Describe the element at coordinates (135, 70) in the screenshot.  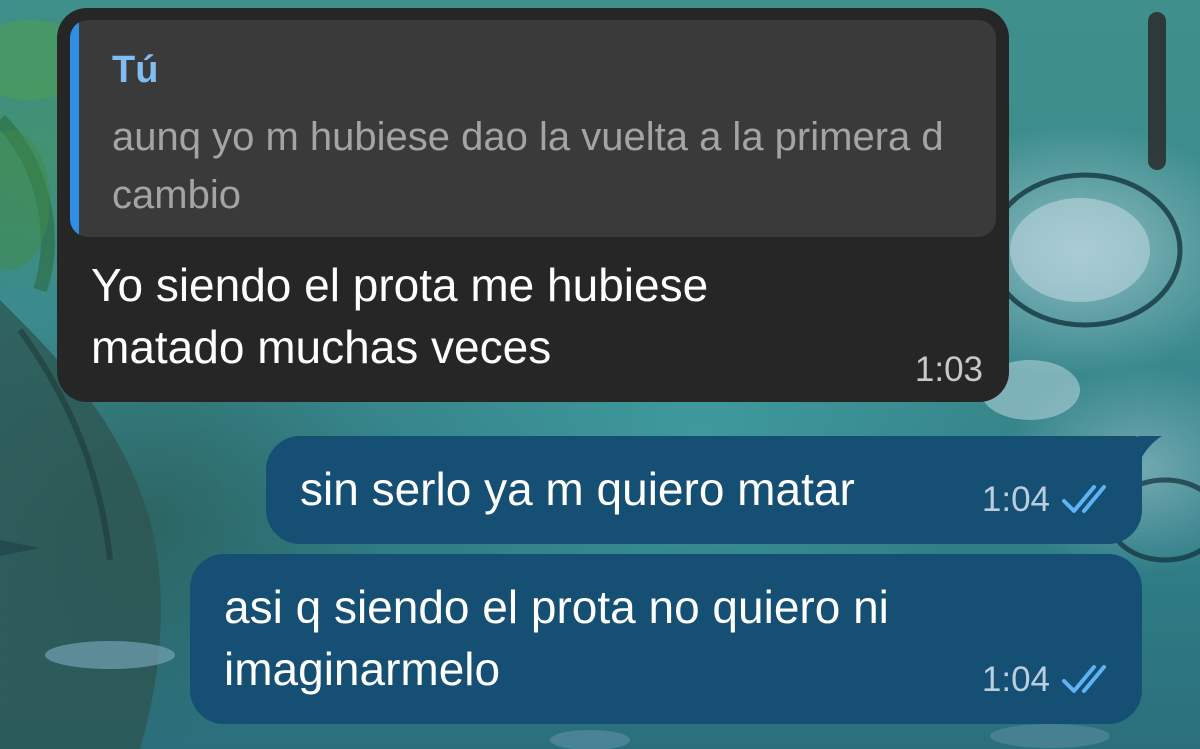
I see `reply-author: Tú` at that location.